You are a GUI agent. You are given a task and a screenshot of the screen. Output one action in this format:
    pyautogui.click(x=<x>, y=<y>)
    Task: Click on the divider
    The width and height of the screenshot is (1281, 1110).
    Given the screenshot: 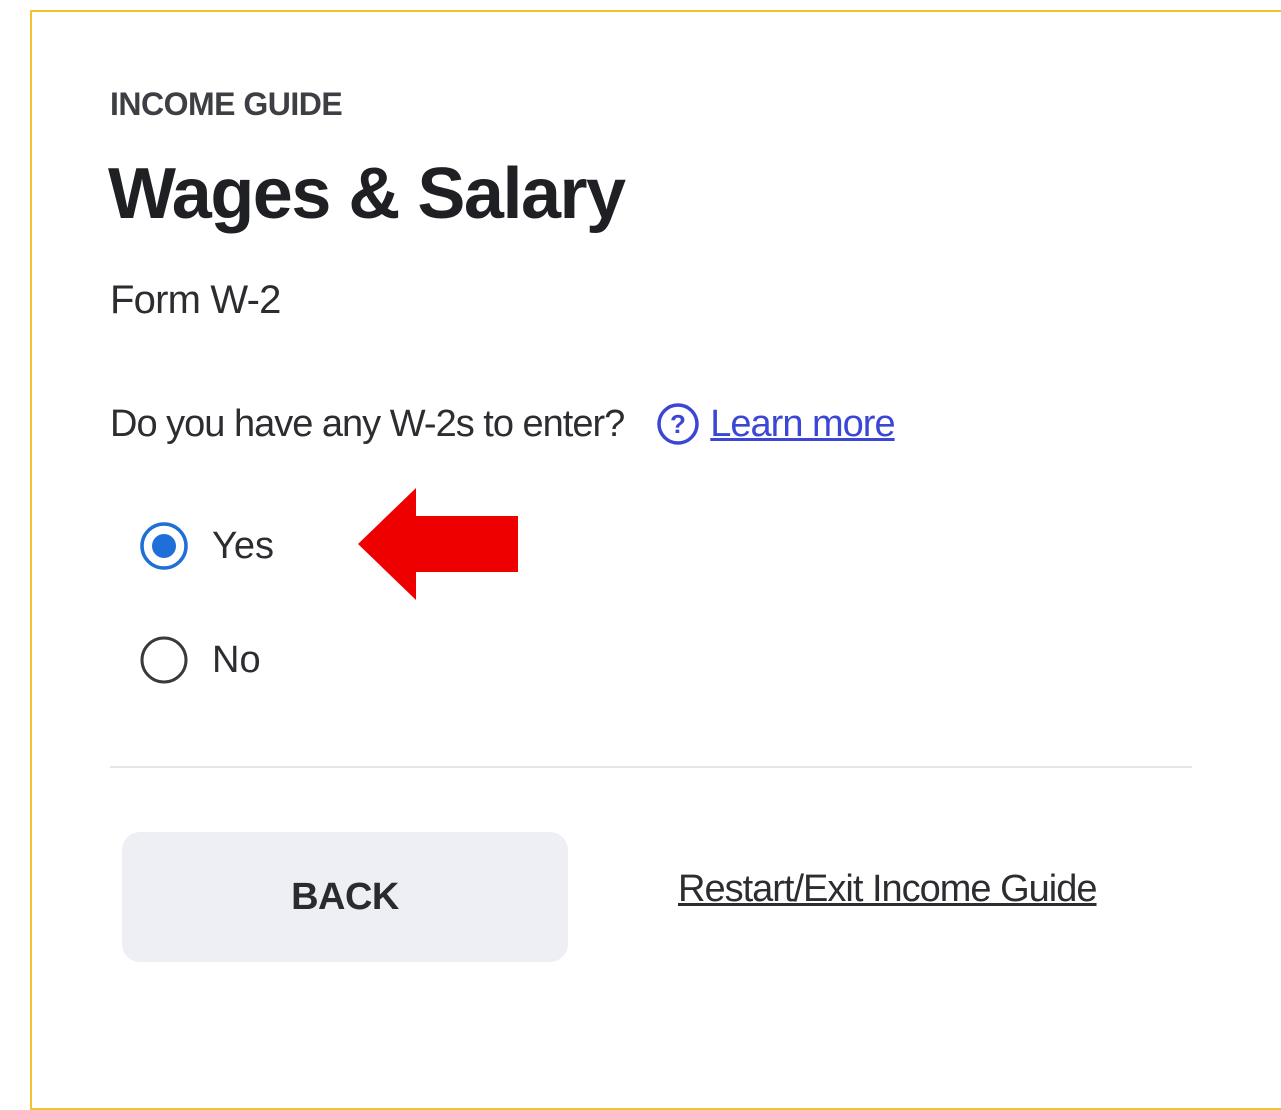 What is the action you would take?
    pyautogui.click(x=651, y=767)
    